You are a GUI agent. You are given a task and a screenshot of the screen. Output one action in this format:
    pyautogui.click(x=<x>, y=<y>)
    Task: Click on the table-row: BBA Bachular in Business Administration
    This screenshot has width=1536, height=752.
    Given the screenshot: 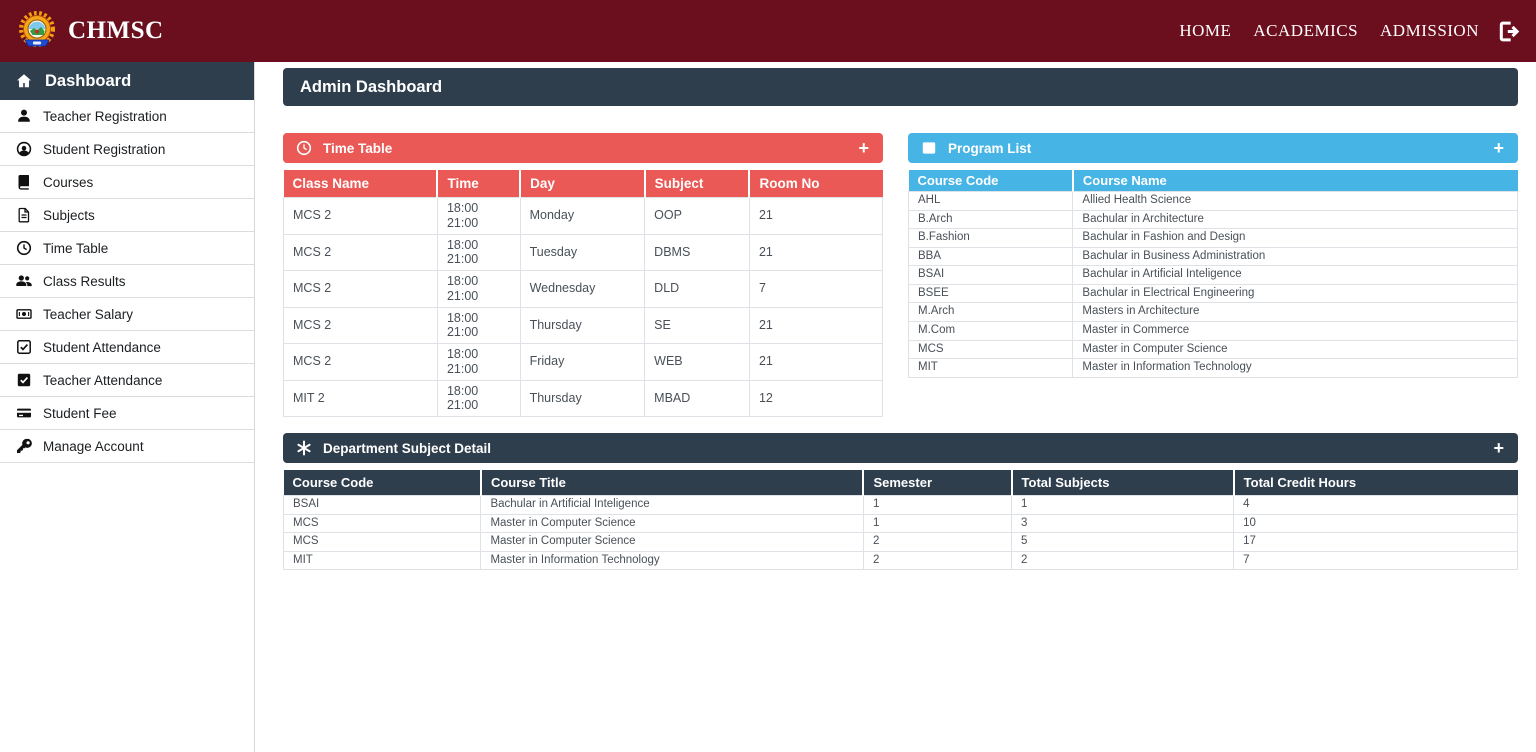 What is the action you would take?
    pyautogui.click(x=1212, y=256)
    